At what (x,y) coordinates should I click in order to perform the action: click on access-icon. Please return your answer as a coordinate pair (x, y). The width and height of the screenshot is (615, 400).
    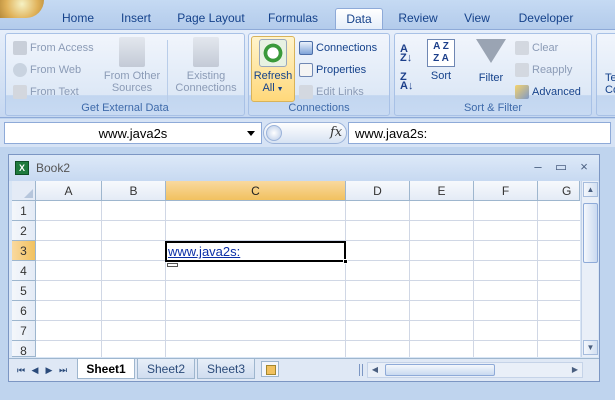
    Looking at the image, I should click on (20, 48).